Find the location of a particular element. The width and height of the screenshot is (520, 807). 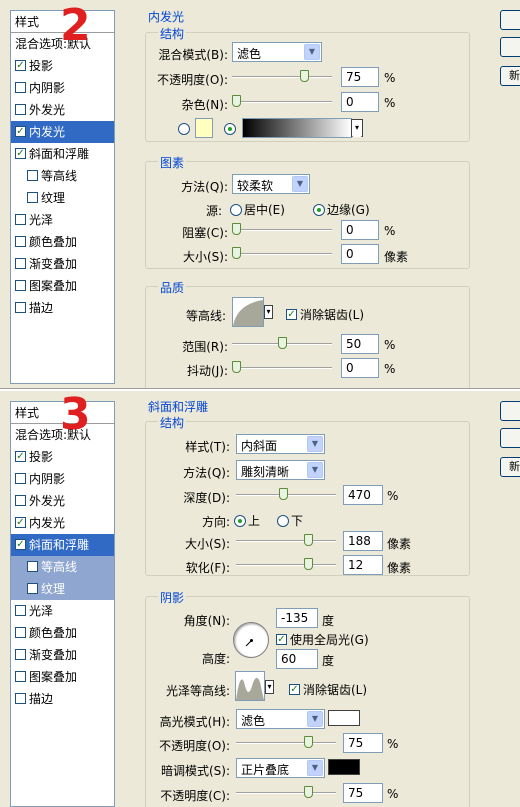

angle-dial is located at coordinates (251, 640).